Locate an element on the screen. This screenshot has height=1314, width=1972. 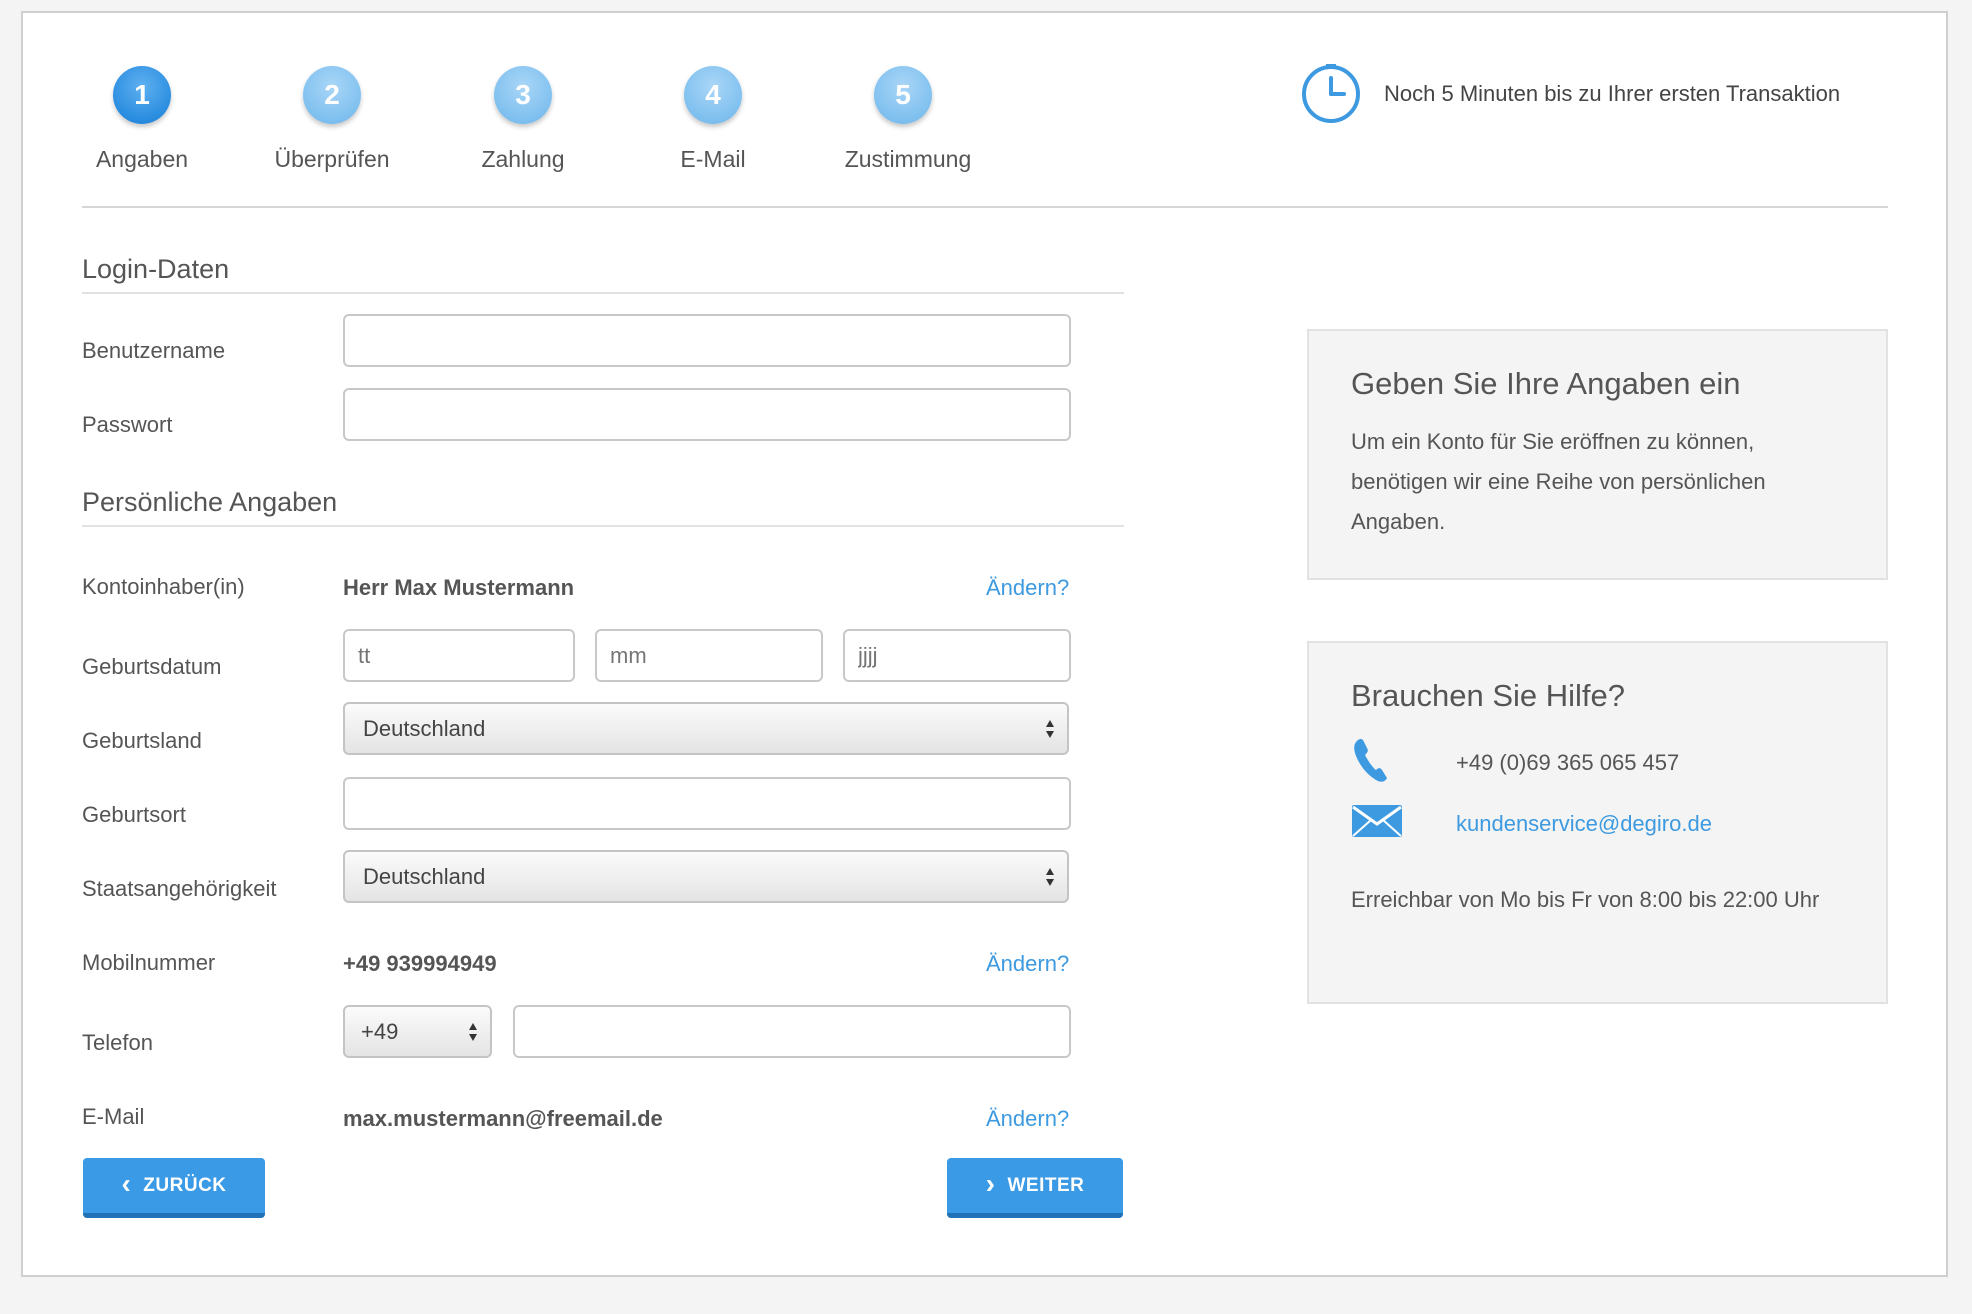
phone-label: Telefon is located at coordinates (117, 1042).